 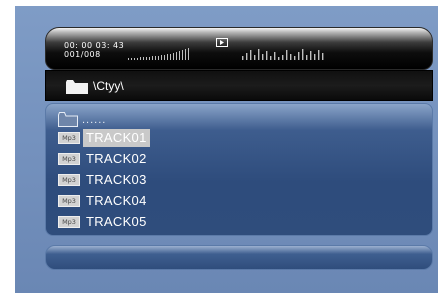 What do you see at coordinates (158, 54) in the screenshot?
I see `spectrum-left-icon` at bounding box center [158, 54].